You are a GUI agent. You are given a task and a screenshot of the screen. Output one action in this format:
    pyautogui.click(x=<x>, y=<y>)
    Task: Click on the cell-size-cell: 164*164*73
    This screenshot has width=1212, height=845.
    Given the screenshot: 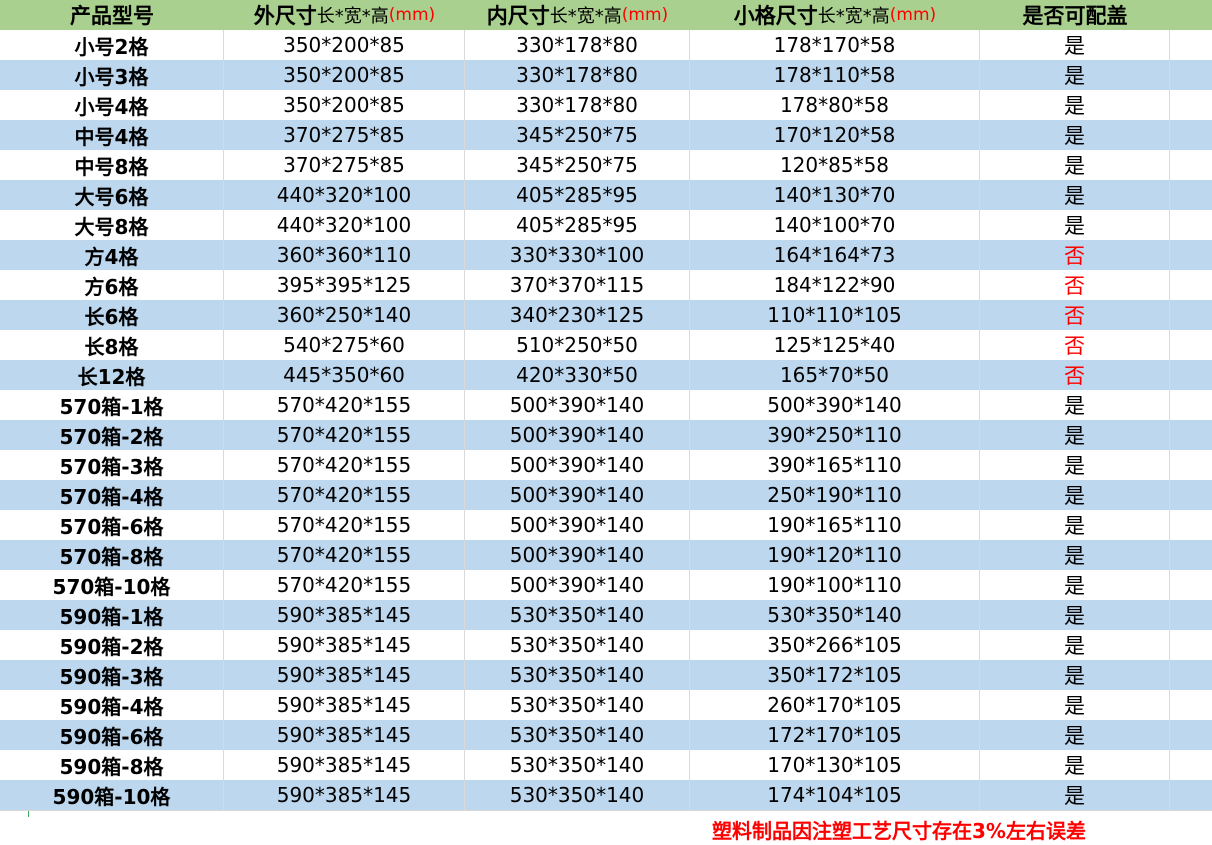 What is the action you would take?
    pyautogui.click(x=835, y=255)
    